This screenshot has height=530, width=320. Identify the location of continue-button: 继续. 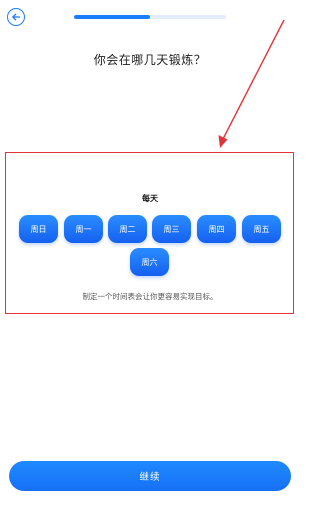
(150, 476).